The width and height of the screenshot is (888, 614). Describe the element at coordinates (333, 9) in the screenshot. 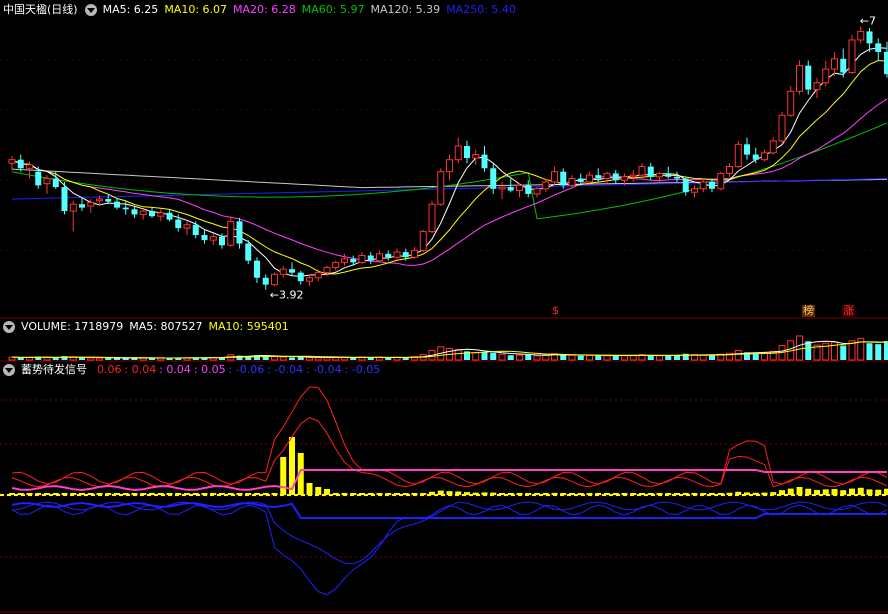

I see `ma-label-3: MA60: 5.97` at that location.